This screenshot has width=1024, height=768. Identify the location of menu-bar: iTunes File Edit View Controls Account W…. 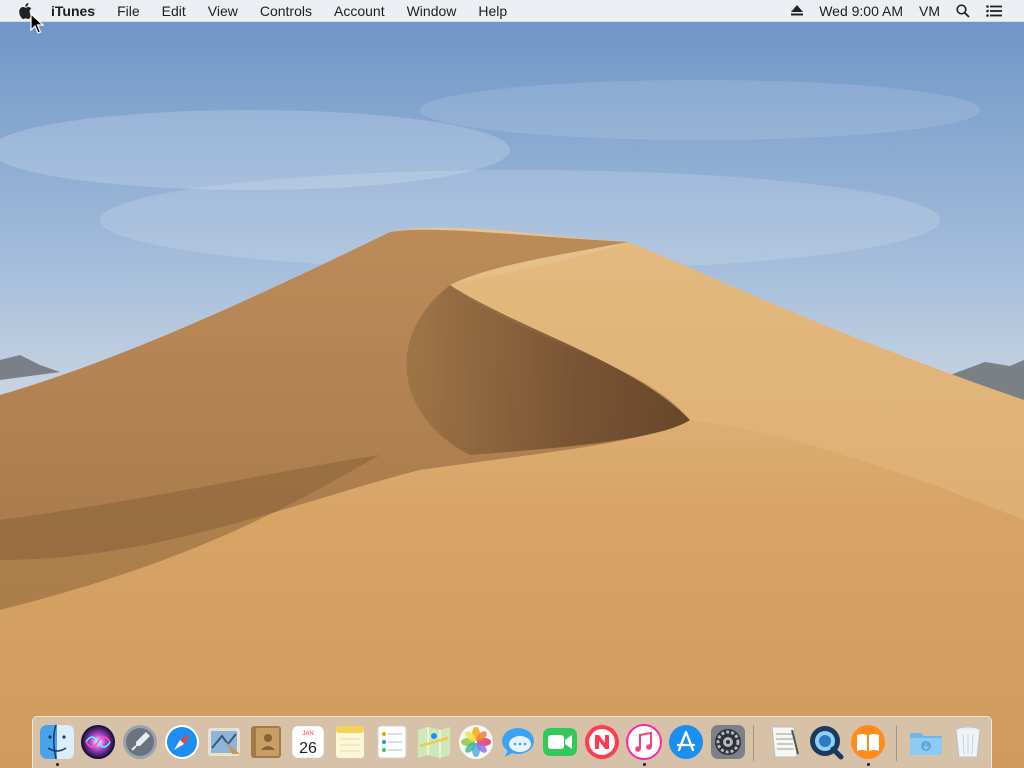
(512, 11).